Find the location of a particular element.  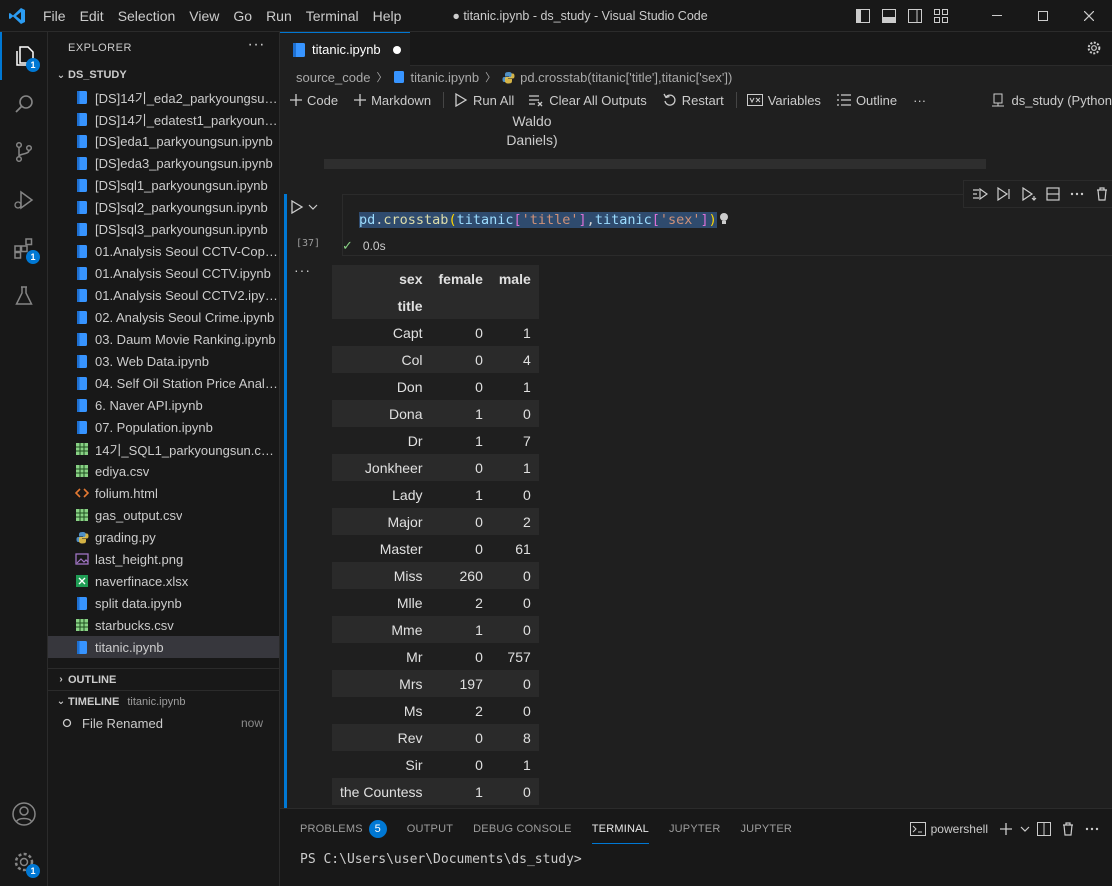

terminal-prompt: PS C:\Users\user\Documents\ds_study> is located at coordinates (441, 859).